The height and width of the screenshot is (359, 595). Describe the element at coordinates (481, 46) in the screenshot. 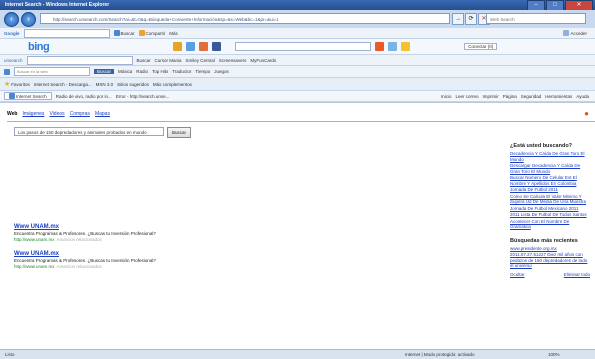

I see `connect-button: Conectar (0)` at that location.